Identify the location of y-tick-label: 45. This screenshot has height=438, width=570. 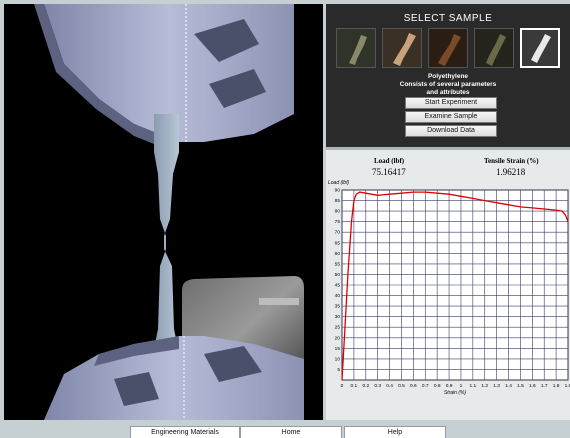
(338, 286).